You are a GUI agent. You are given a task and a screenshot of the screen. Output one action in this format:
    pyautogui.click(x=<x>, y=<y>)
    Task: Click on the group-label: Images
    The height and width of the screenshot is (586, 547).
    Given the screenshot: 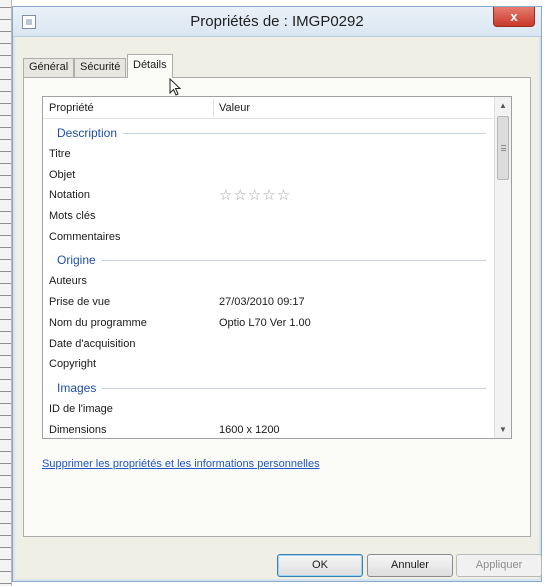 What is the action you would take?
    pyautogui.click(x=80, y=387)
    